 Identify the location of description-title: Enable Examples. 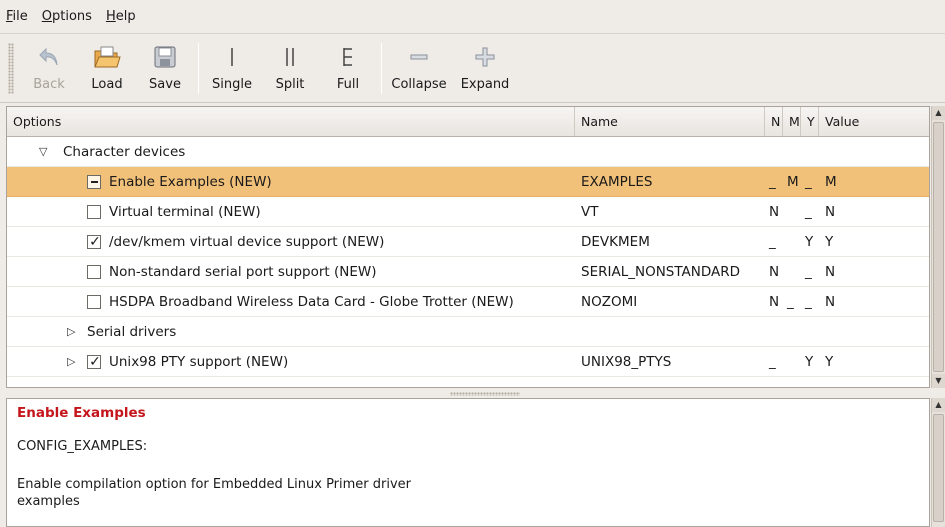
(81, 413).